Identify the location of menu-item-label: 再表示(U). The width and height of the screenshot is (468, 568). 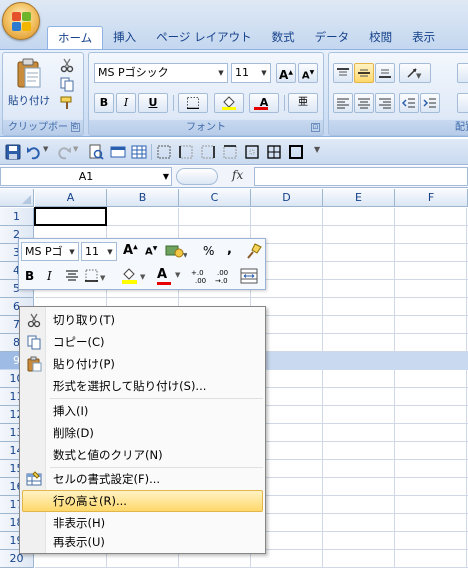
(79, 542).